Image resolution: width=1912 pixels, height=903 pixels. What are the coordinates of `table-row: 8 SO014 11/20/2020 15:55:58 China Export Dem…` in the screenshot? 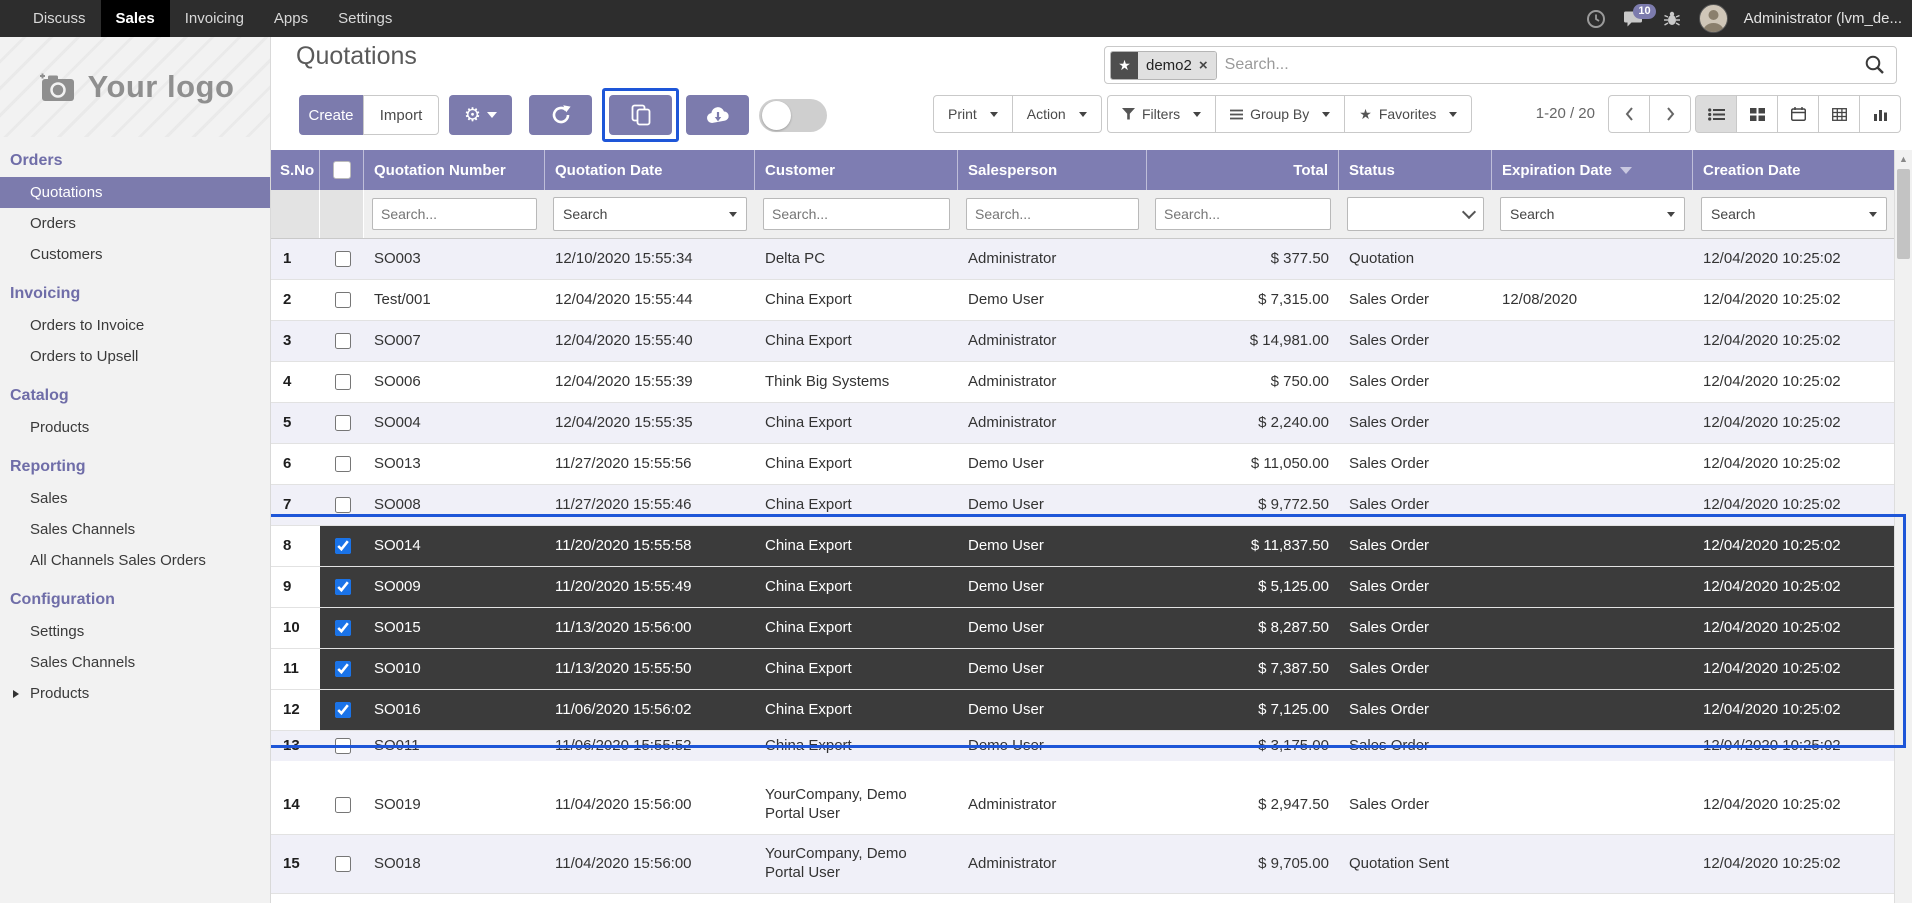 It's located at (1082, 546).